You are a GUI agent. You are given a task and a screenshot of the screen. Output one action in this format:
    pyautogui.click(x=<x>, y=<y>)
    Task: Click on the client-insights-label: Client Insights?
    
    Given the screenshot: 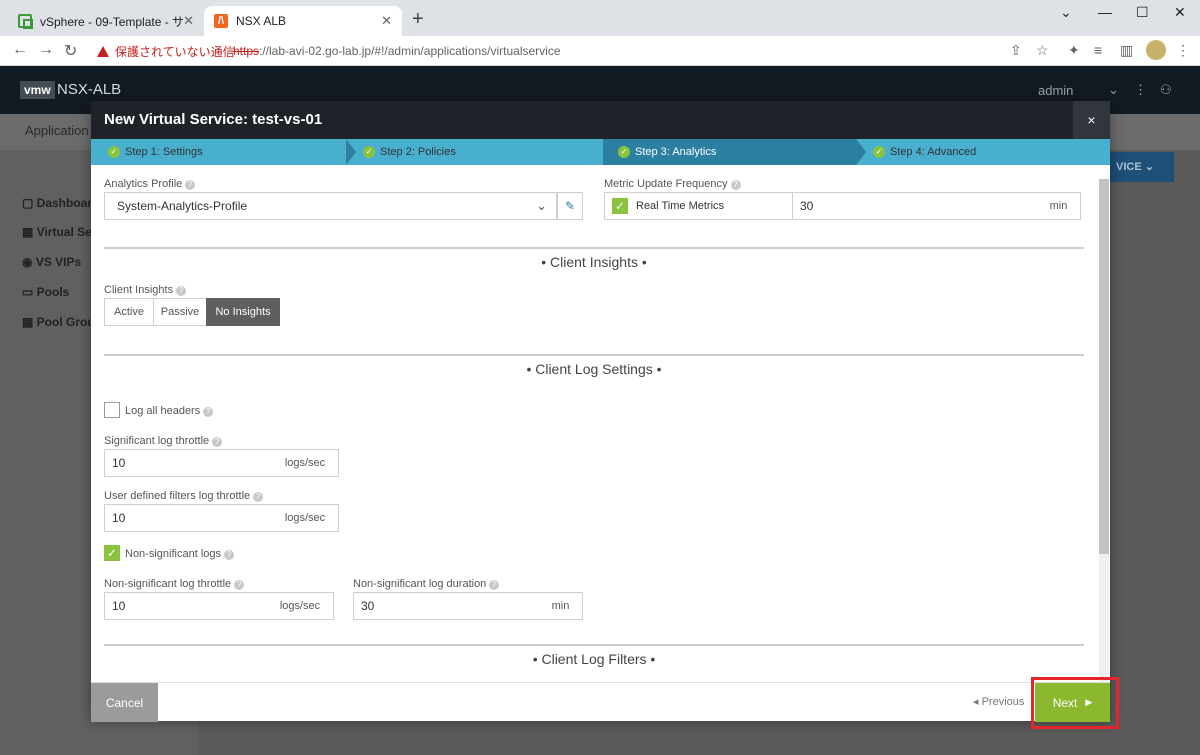 What is the action you would take?
    pyautogui.click(x=145, y=290)
    